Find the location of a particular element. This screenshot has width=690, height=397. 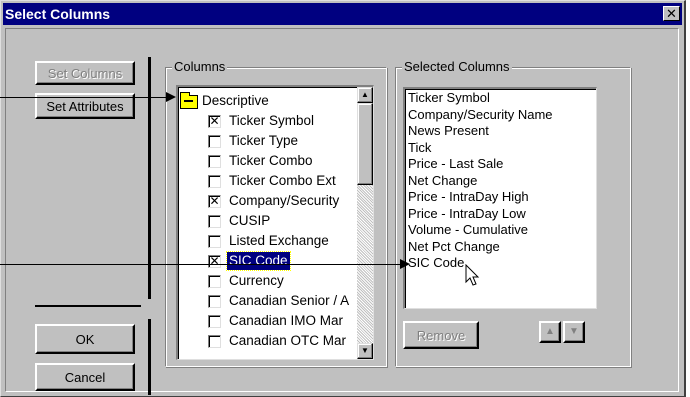

title-bar: Select Columns ✕ is located at coordinates (342, 14).